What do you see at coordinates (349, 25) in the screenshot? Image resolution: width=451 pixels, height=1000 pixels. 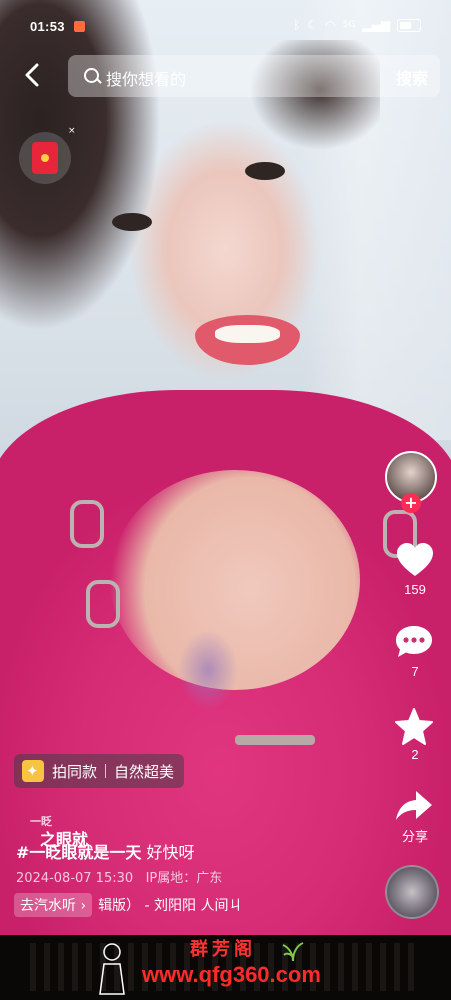 I see `network-label: 5G` at bounding box center [349, 25].